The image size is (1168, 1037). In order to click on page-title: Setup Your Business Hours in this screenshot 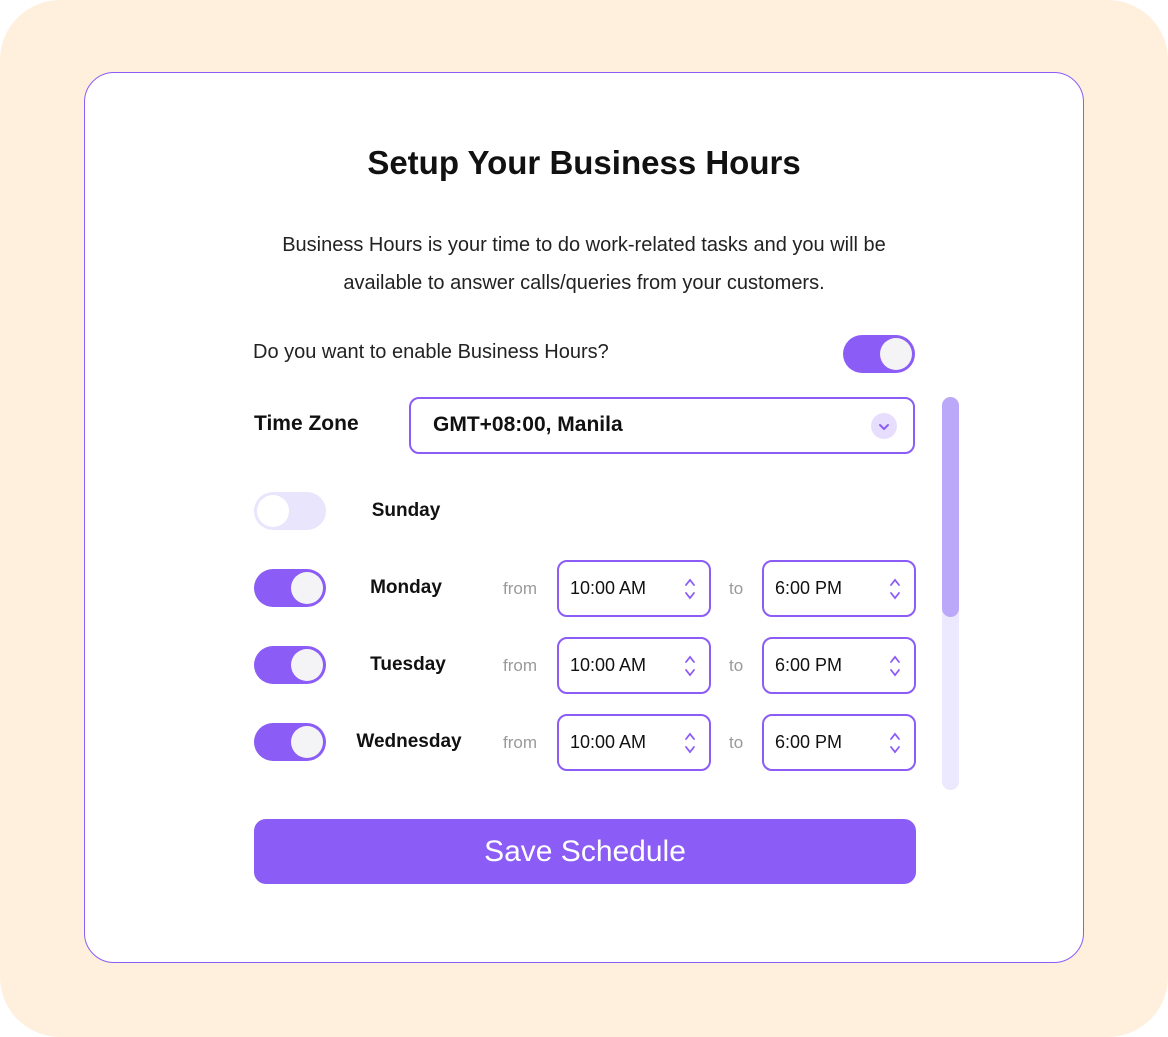, I will do `click(584, 162)`.